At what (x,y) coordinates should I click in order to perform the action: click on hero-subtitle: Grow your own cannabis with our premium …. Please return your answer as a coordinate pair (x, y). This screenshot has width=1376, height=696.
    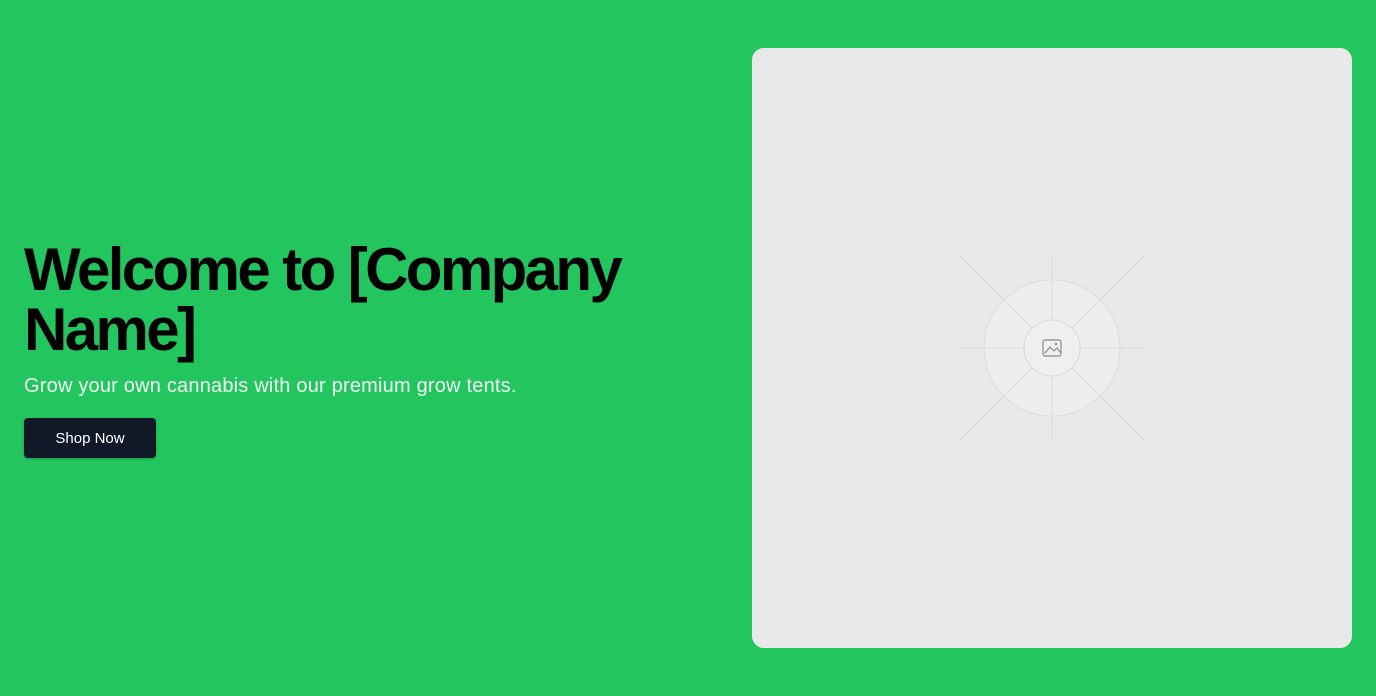
    Looking at the image, I should click on (270, 386).